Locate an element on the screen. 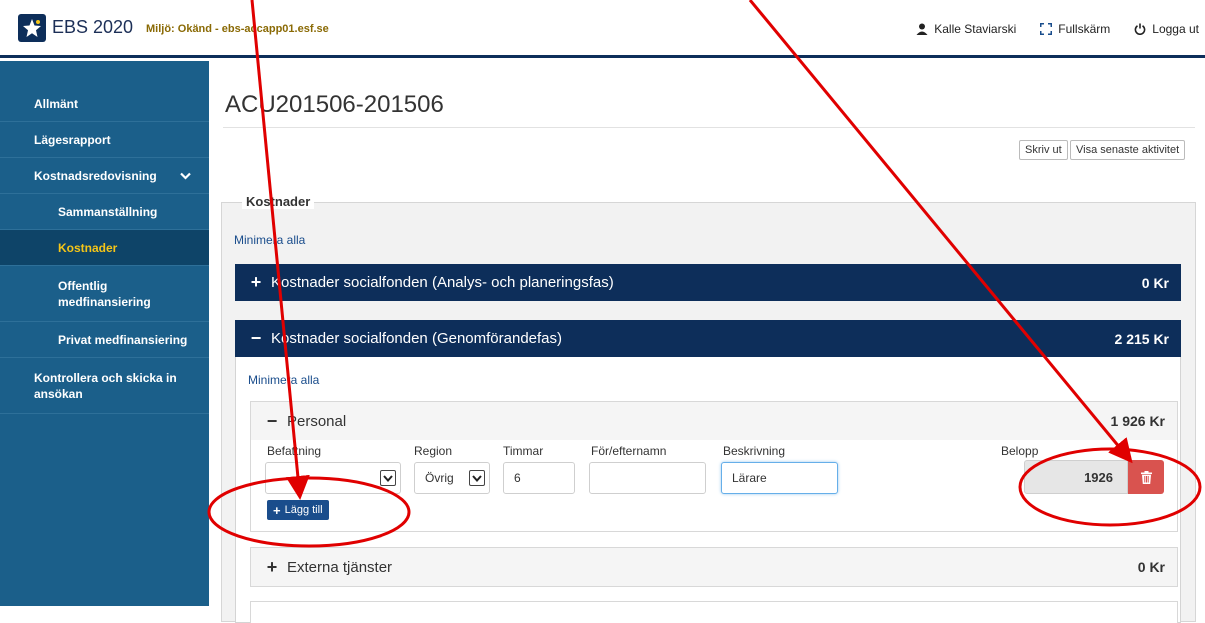  top-nav: Kalle Staviarski Fullskärm Logga ut is located at coordinates (1060, 29).